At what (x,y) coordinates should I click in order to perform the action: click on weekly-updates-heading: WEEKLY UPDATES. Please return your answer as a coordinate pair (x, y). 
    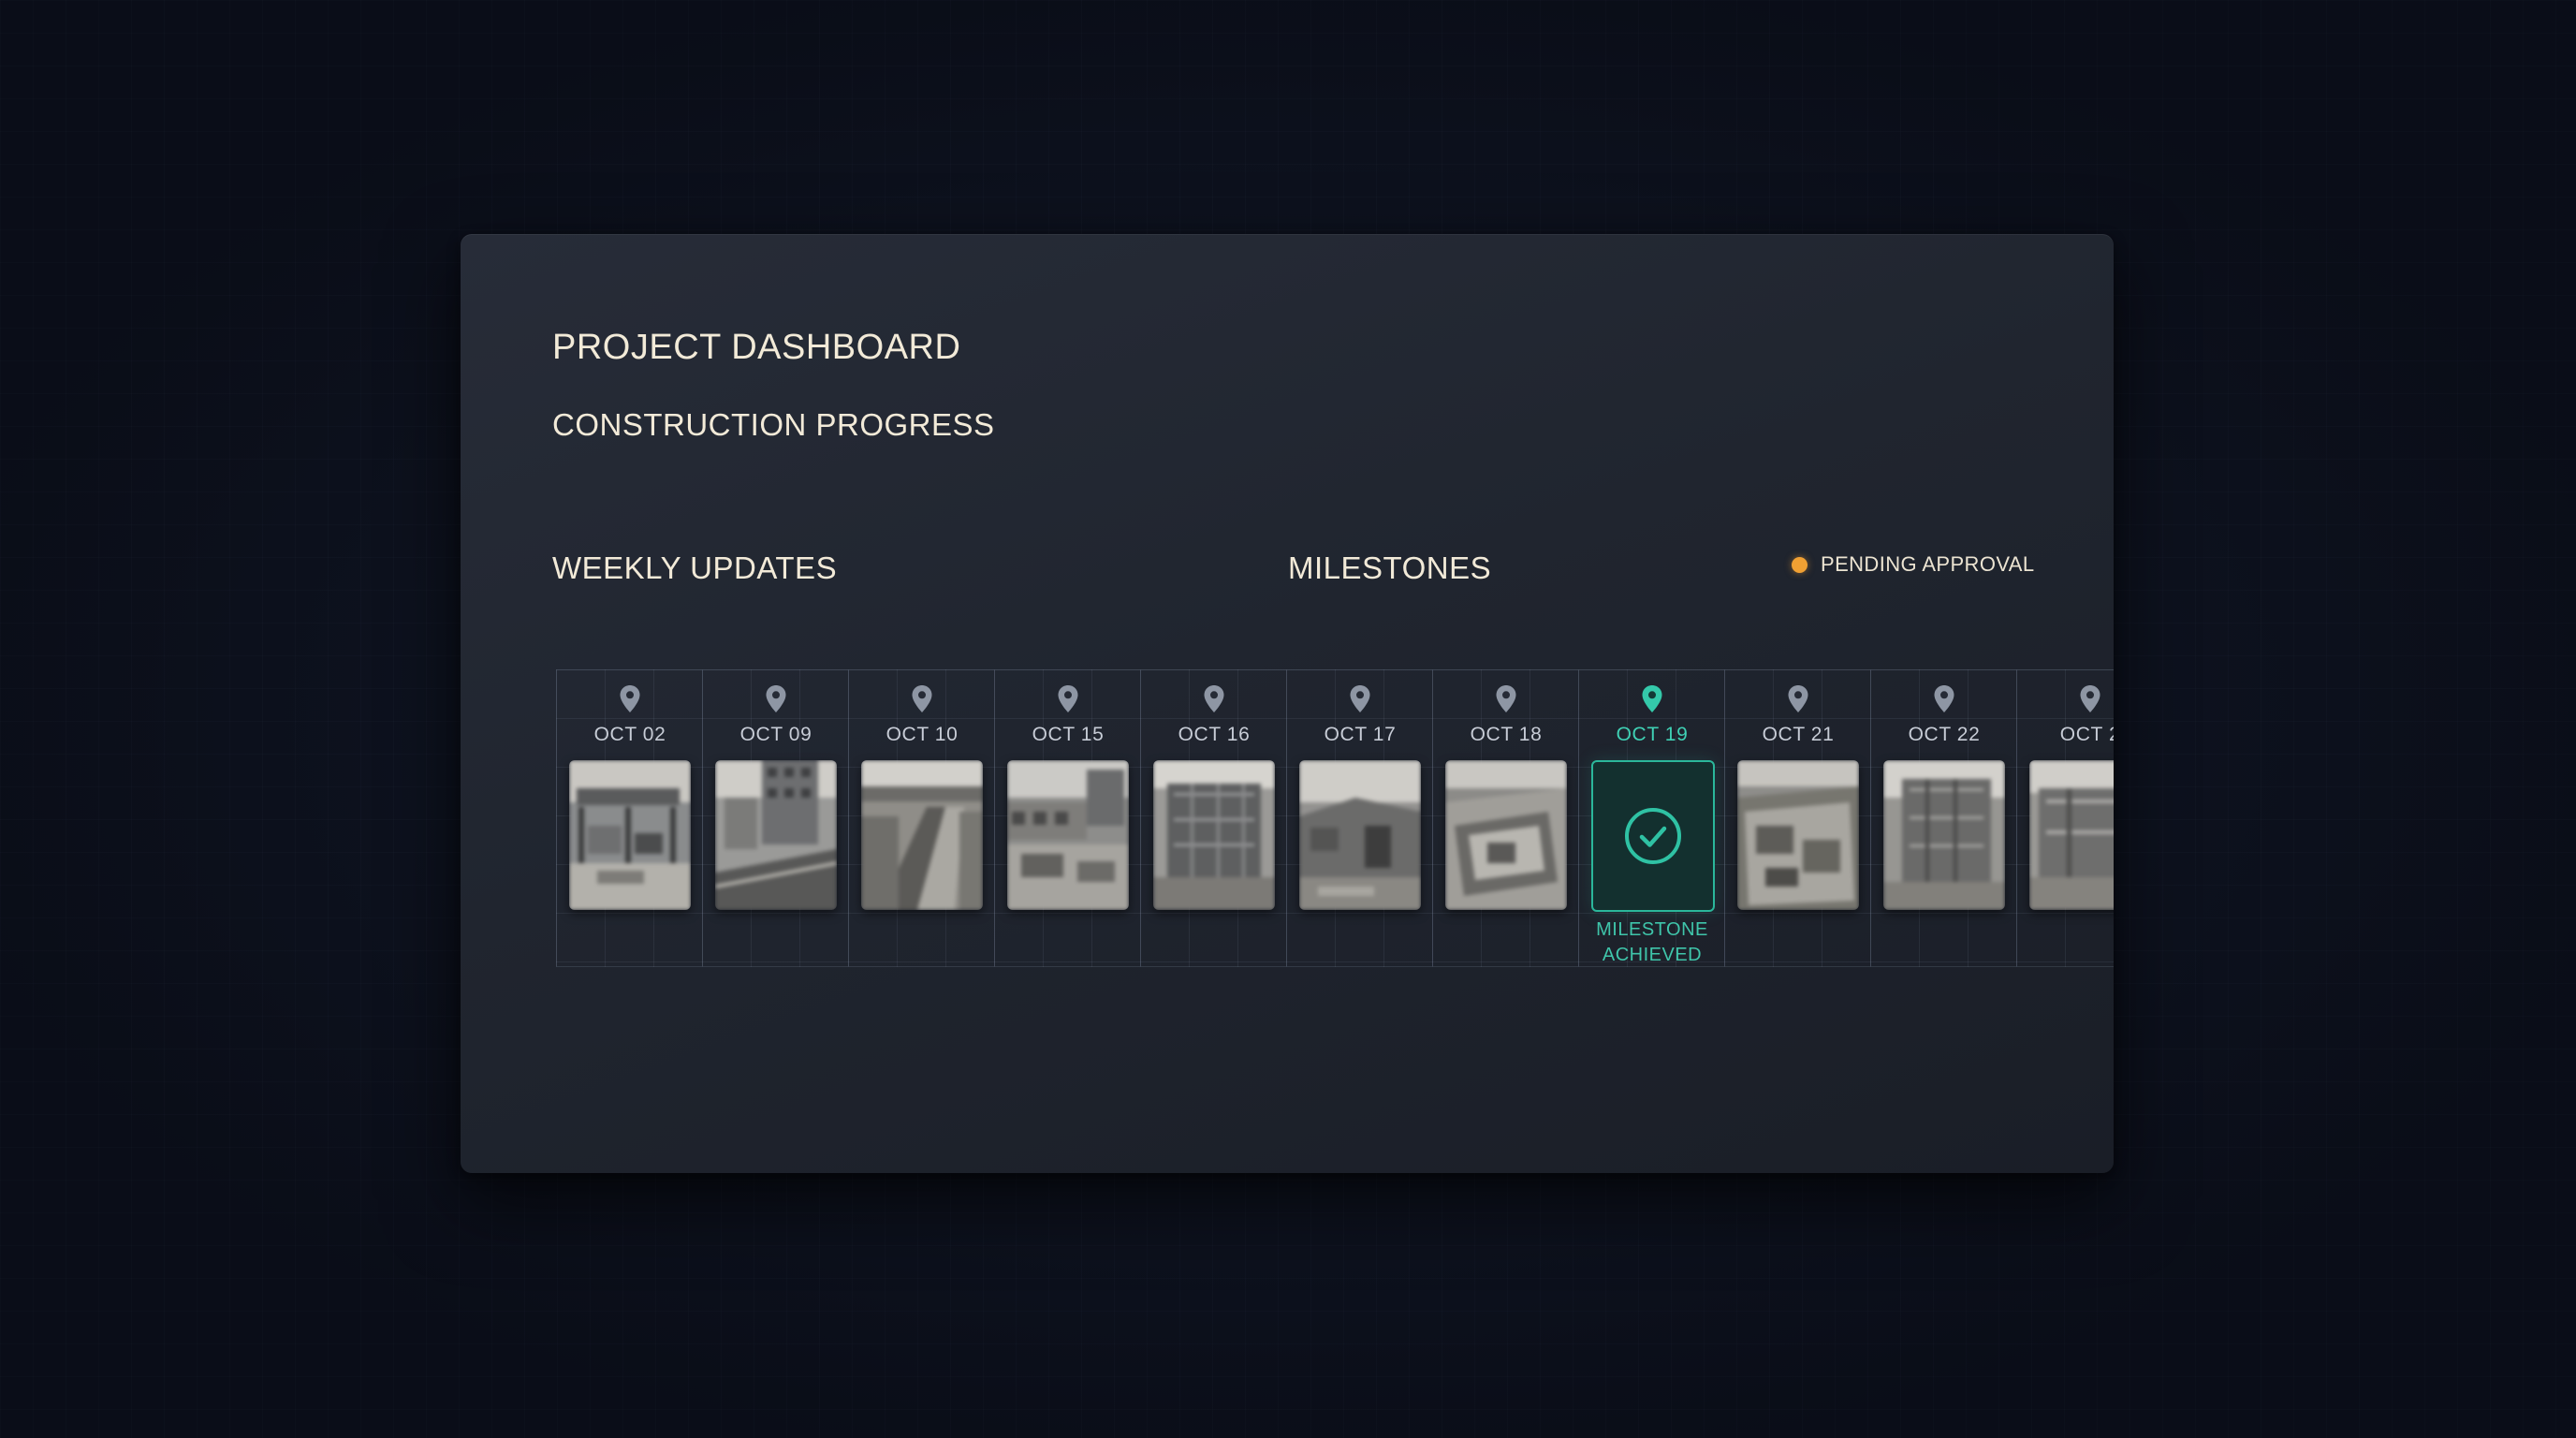
    Looking at the image, I should click on (695, 567).